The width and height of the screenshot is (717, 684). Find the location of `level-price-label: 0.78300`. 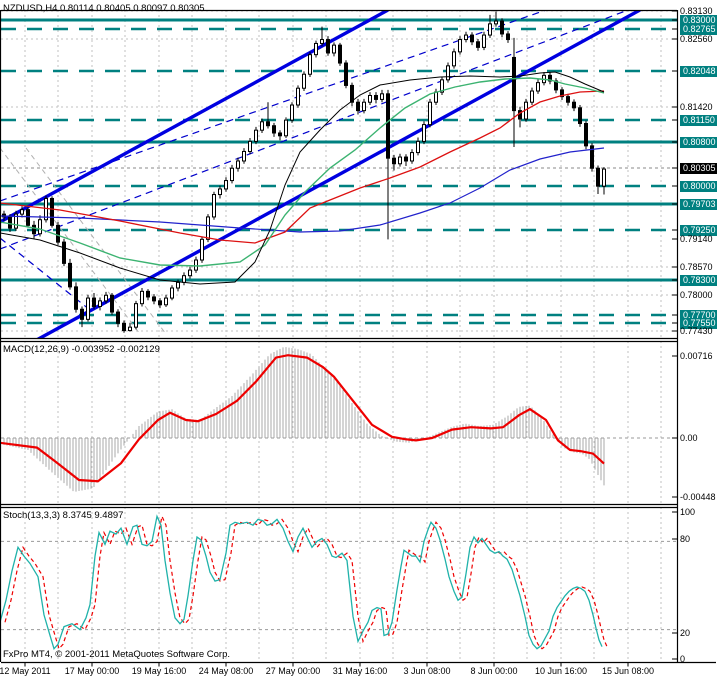

level-price-label: 0.78300 is located at coordinates (698, 280).